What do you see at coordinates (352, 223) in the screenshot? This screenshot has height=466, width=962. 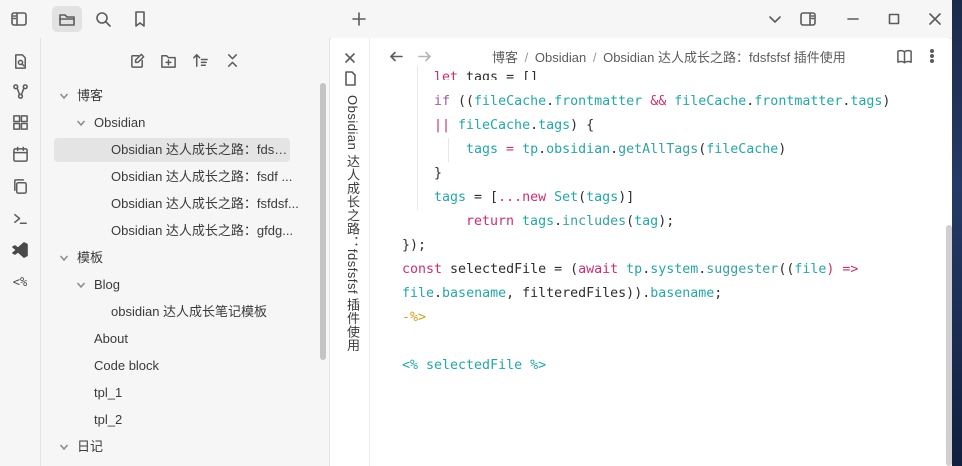 I see `vertical-tab-title: Obsidian 达人成长之路：fdsfsfsf 插件使用` at bounding box center [352, 223].